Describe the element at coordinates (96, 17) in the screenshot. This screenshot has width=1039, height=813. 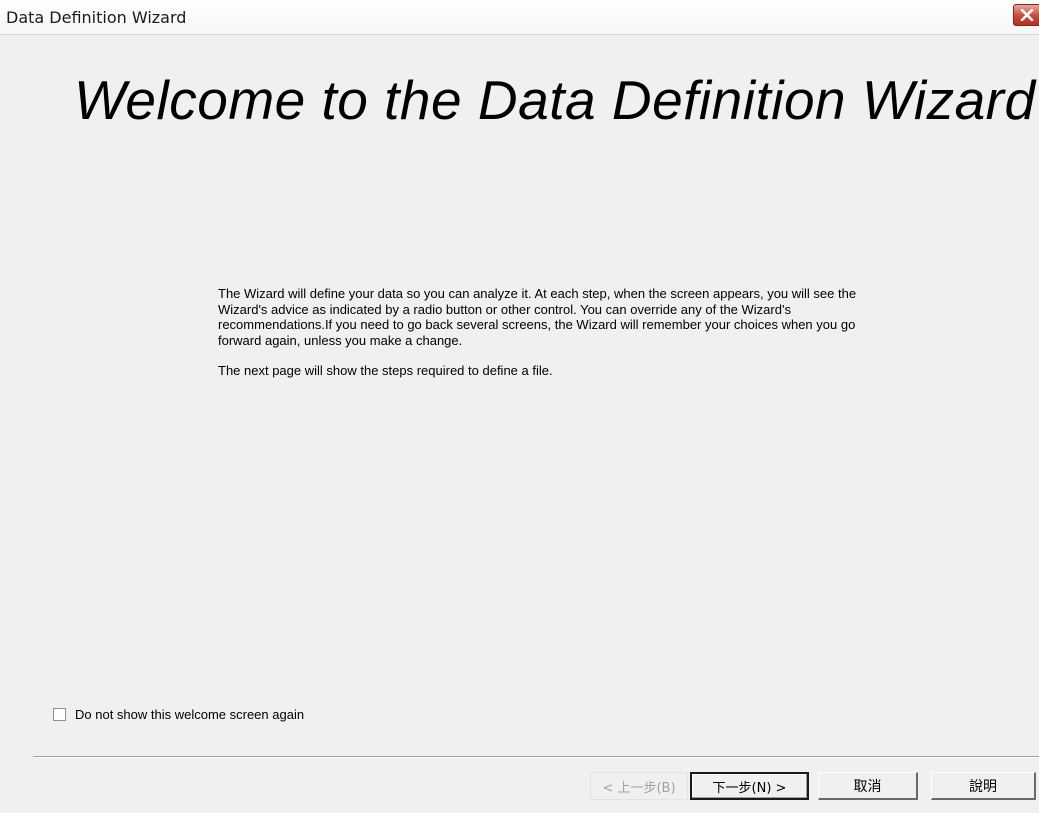
I see `window-title: Data Definition Wizard` at that location.